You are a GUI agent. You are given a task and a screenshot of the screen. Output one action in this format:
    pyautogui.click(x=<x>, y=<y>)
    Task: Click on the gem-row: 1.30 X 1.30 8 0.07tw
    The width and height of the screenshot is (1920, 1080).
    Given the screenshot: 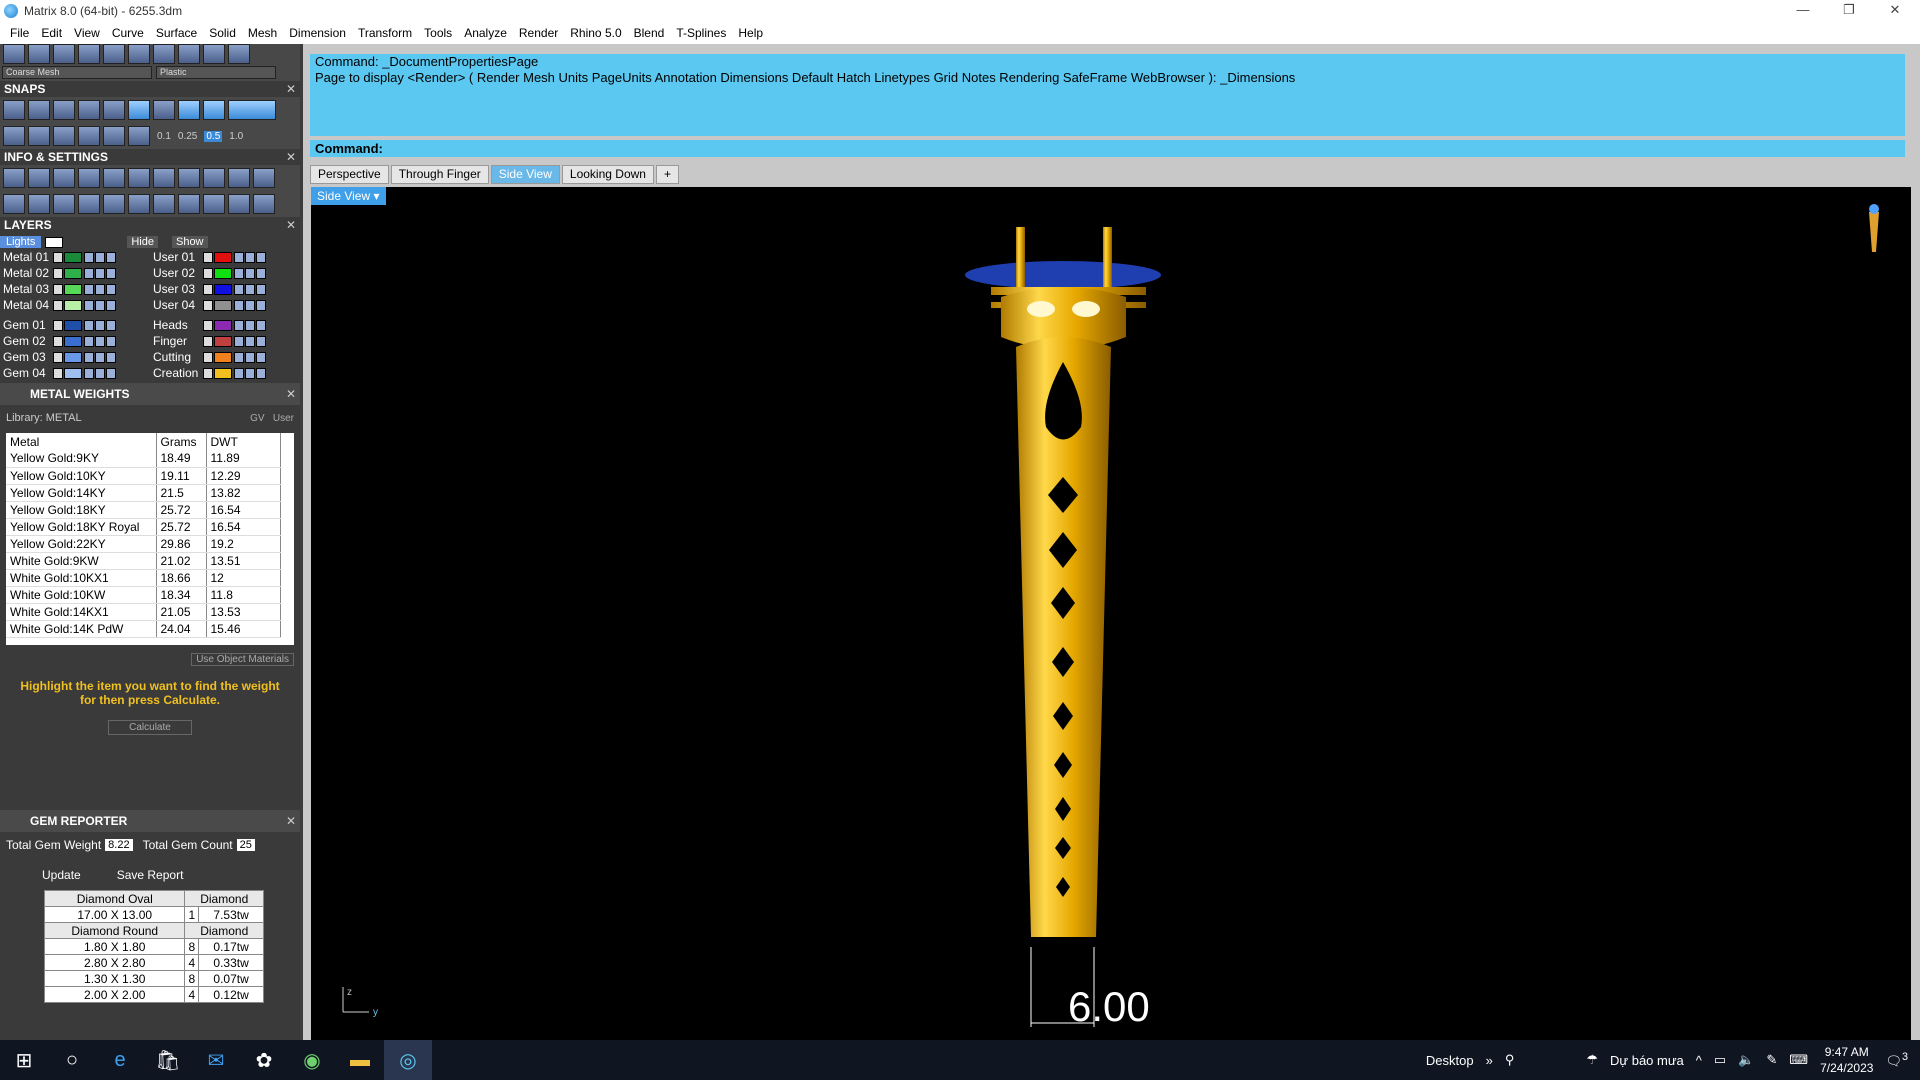 What is the action you would take?
    pyautogui.click(x=153, y=978)
    